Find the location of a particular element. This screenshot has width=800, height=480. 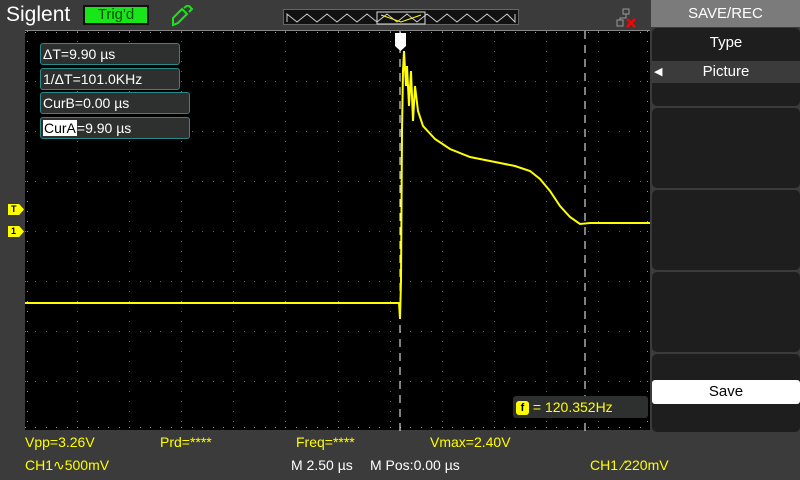

brand-logo: Siglent is located at coordinates (38, 14).